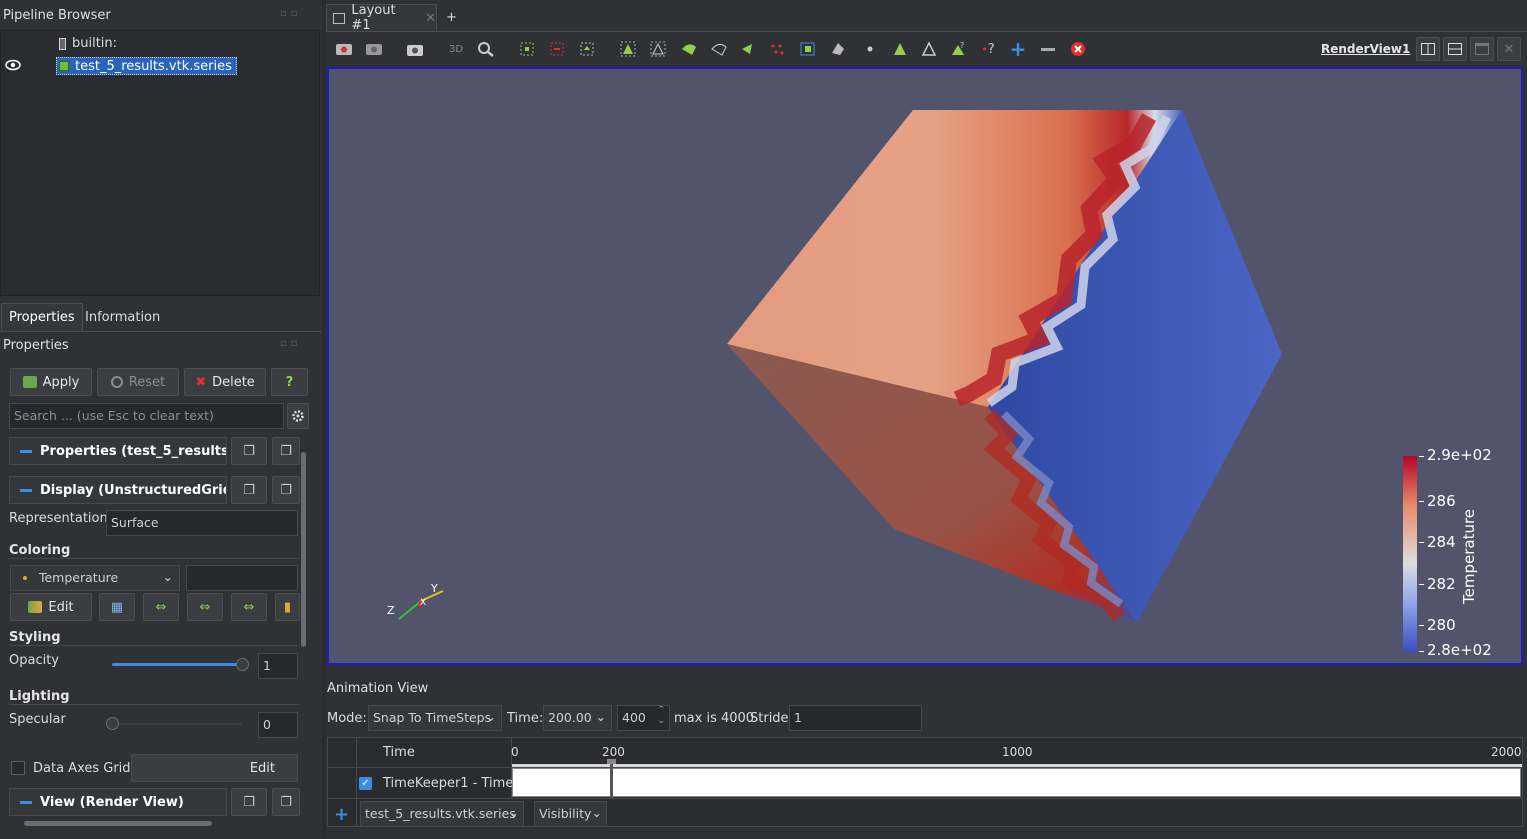 Image resolution: width=1527 pixels, height=839 pixels. I want to click on select-cells-on-icon, so click(527, 49).